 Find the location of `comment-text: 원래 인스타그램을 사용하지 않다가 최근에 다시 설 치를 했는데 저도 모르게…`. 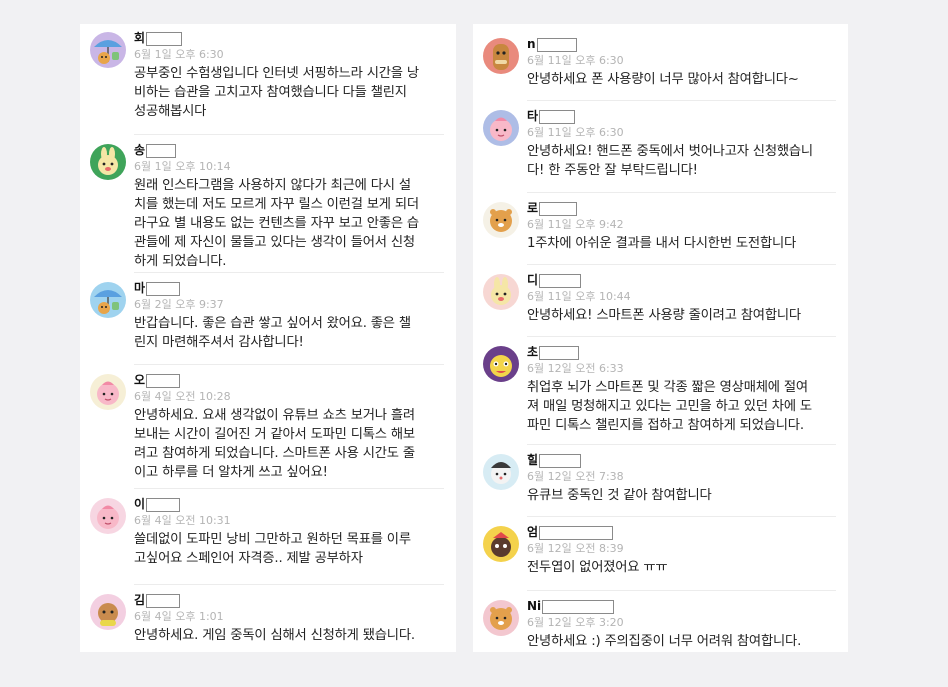

comment-text: 원래 인스타그램을 사용하지 않다가 최근에 다시 설 치를 했는데 저도 모르게… is located at coordinates (276, 223).